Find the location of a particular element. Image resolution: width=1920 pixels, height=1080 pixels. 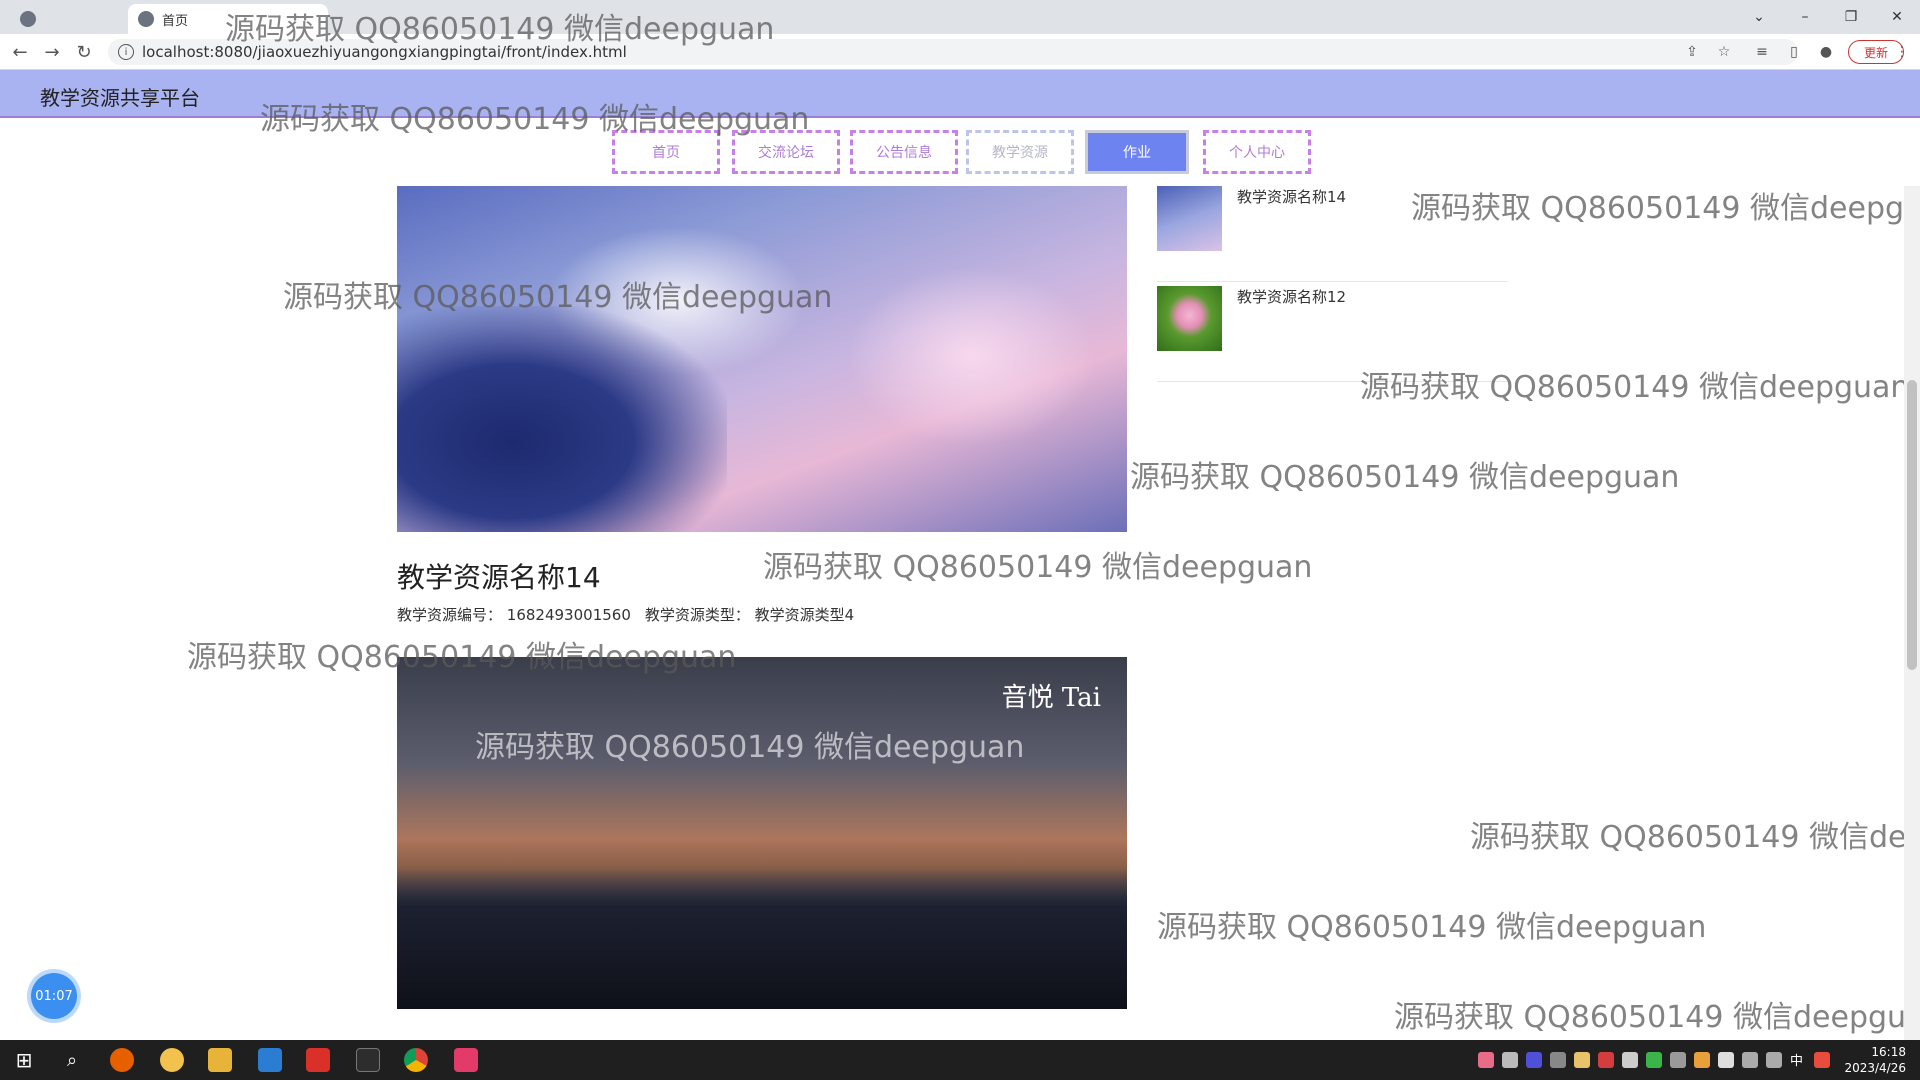

page-scrollbar is located at coordinates (1912, 613).